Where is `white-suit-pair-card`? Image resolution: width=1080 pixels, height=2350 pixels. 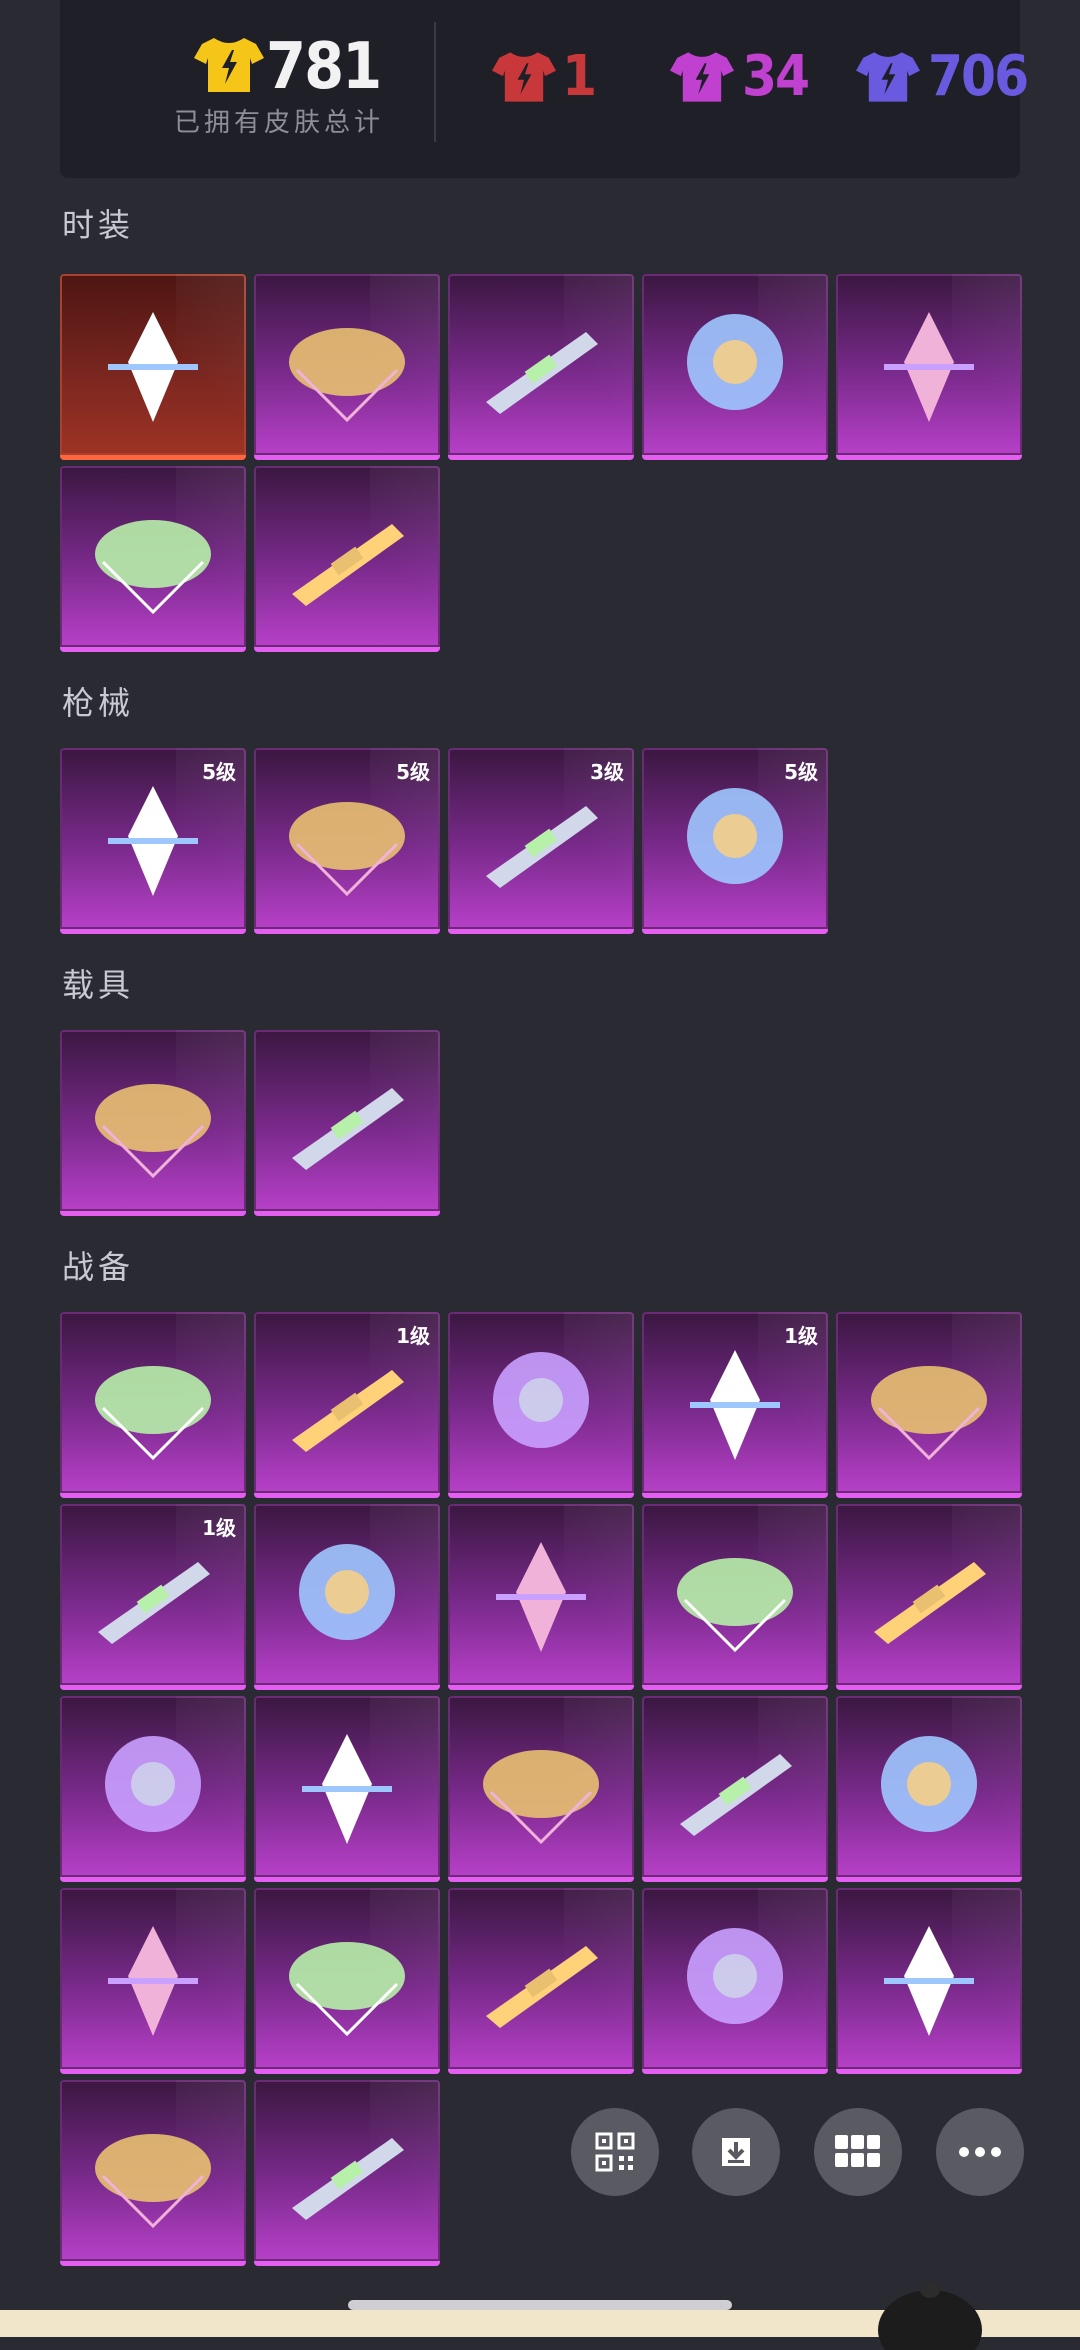 white-suit-pair-card is located at coordinates (153, 559).